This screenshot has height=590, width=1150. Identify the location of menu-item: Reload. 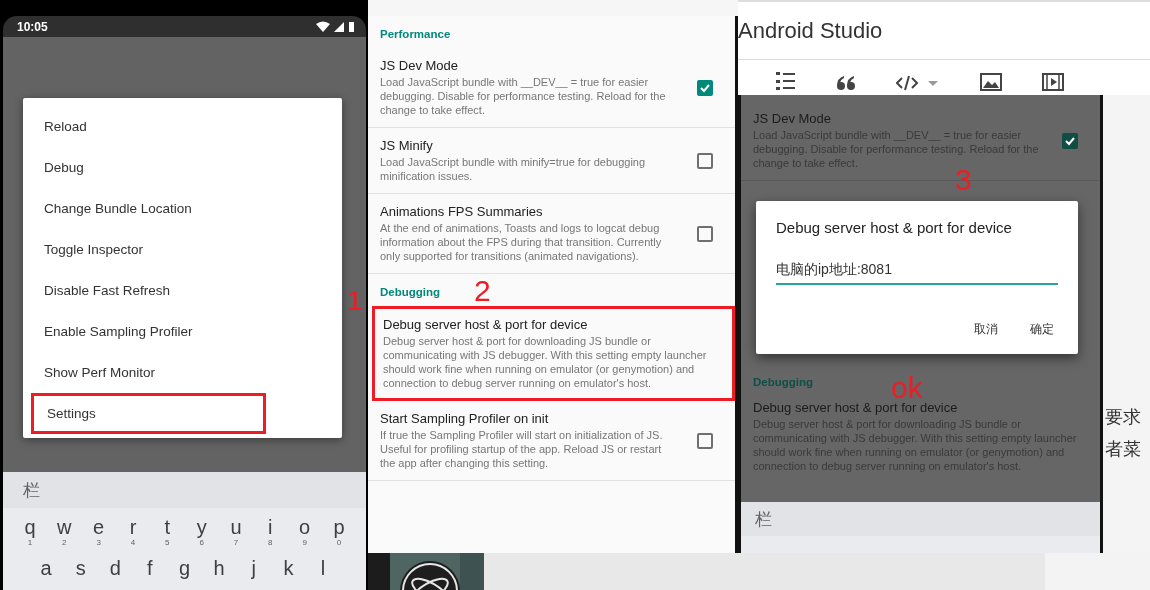
(182, 126).